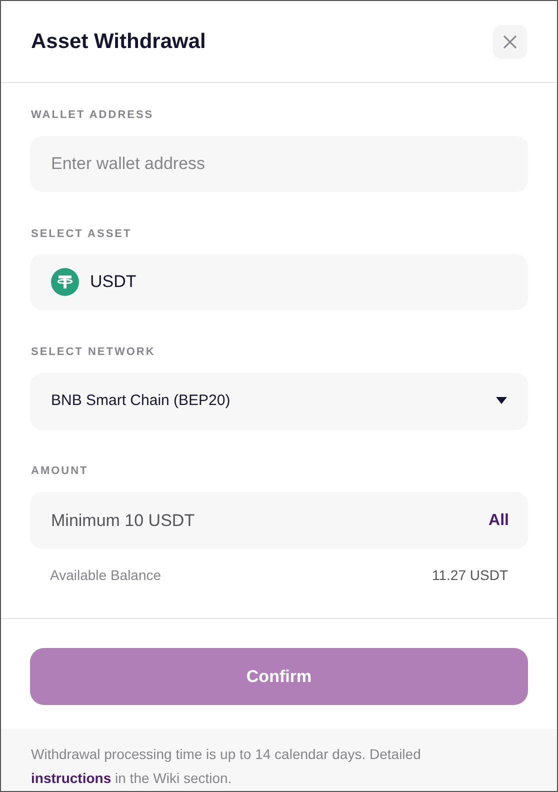  Describe the element at coordinates (60, 471) in the screenshot. I see `field-label: AMOUNT` at that location.